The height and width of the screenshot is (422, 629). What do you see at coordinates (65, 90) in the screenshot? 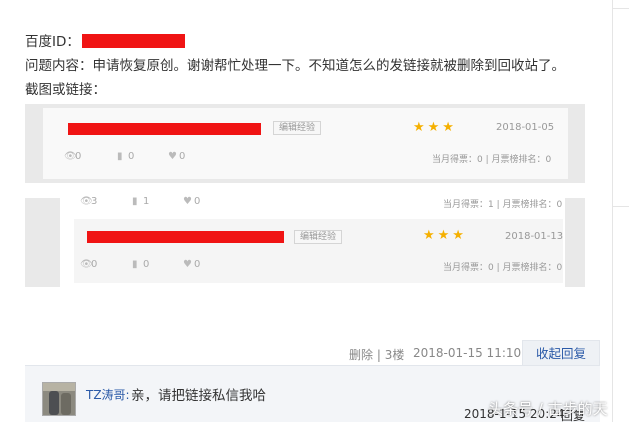
I see `screenshot-label: 截图或链接：` at bounding box center [65, 90].